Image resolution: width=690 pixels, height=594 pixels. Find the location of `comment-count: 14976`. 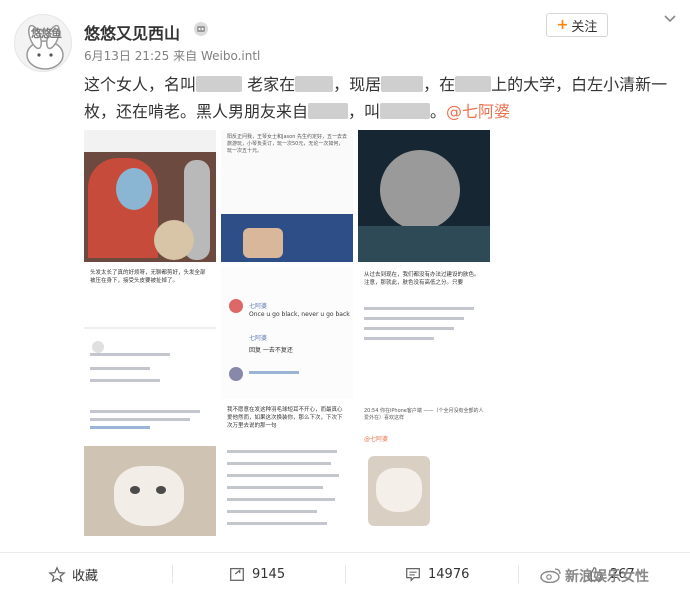

comment-count: 14976 is located at coordinates (449, 574).